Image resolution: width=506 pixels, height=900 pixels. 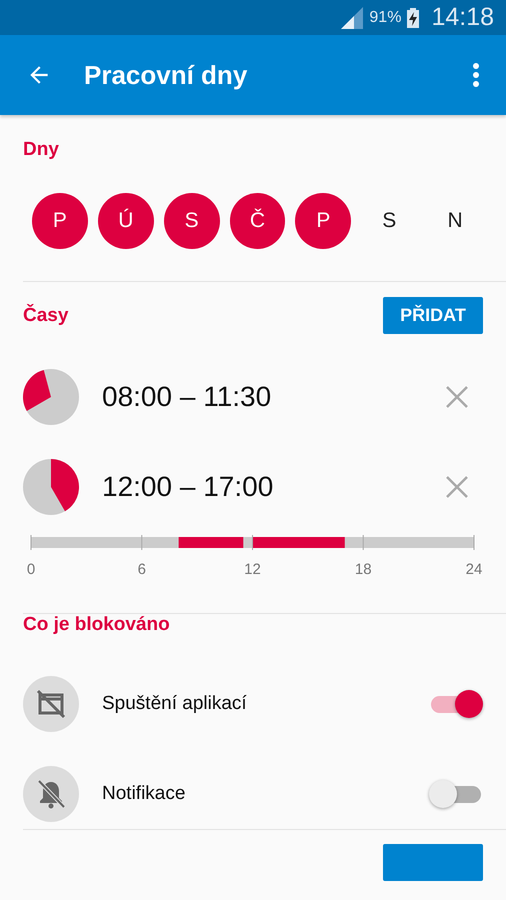 What do you see at coordinates (126, 221) in the screenshot?
I see `day-toggle: Ú` at bounding box center [126, 221].